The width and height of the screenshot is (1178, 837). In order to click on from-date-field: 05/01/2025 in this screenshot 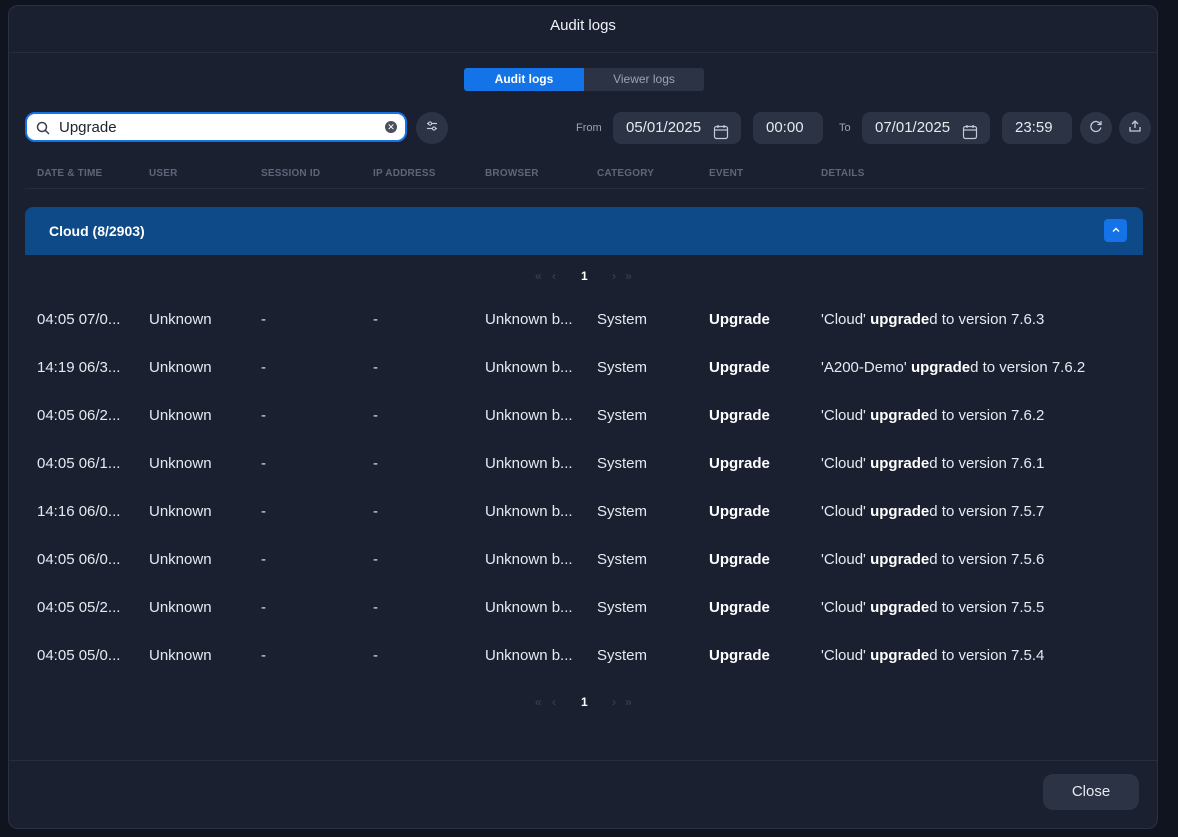, I will do `click(677, 128)`.